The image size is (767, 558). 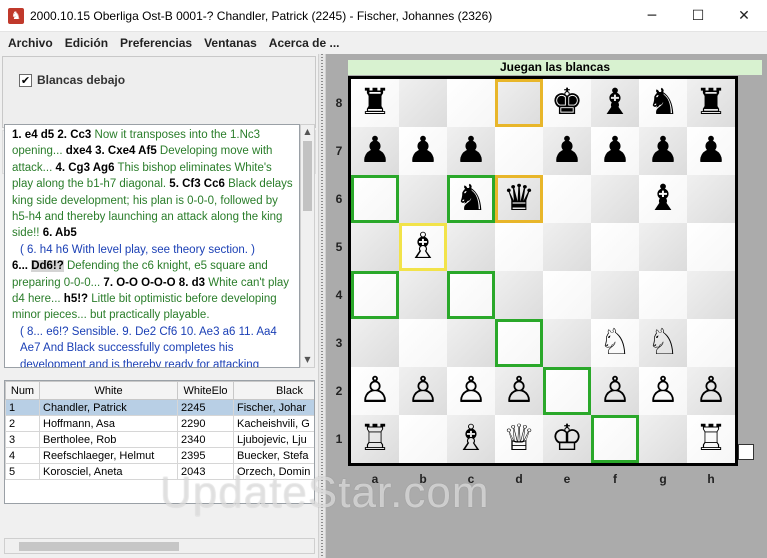 What do you see at coordinates (615, 247) in the screenshot?
I see `square-f5` at bounding box center [615, 247].